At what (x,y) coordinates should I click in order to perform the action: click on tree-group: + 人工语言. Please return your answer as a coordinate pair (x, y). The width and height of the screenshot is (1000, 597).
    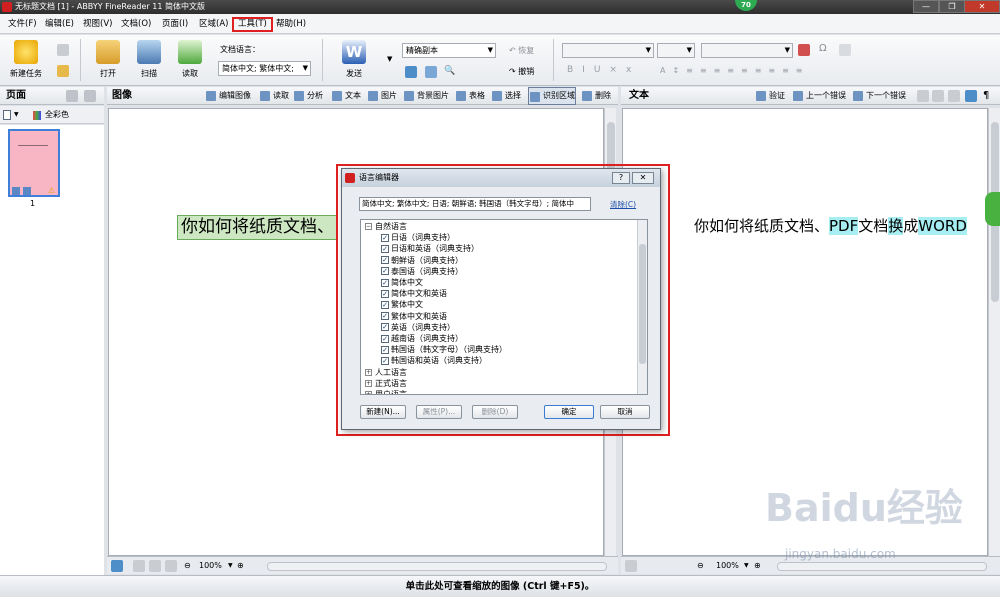
    Looking at the image, I should click on (386, 372).